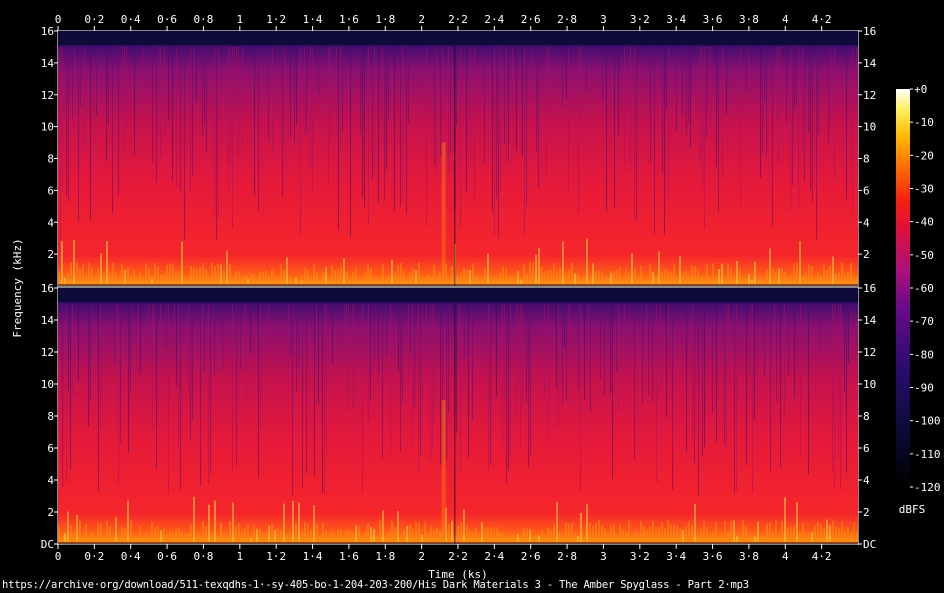  What do you see at coordinates (866, 512) in the screenshot?
I see `y-tick-label-right: 2` at bounding box center [866, 512].